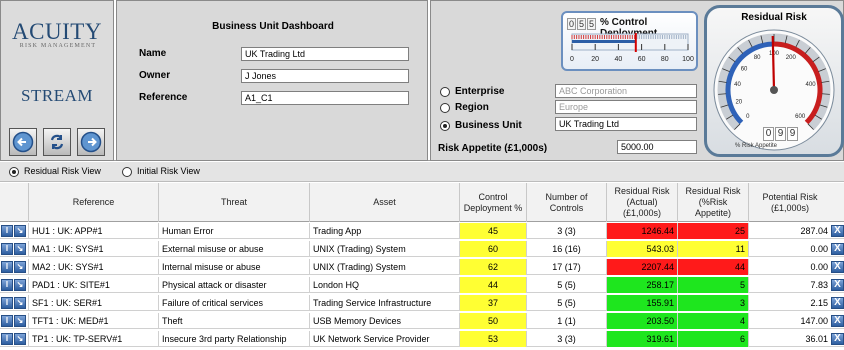 Image resolution: width=844 pixels, height=350 pixels. Describe the element at coordinates (774, 17) in the screenshot. I see `risk-gauge-title: Residual Risk` at that location.